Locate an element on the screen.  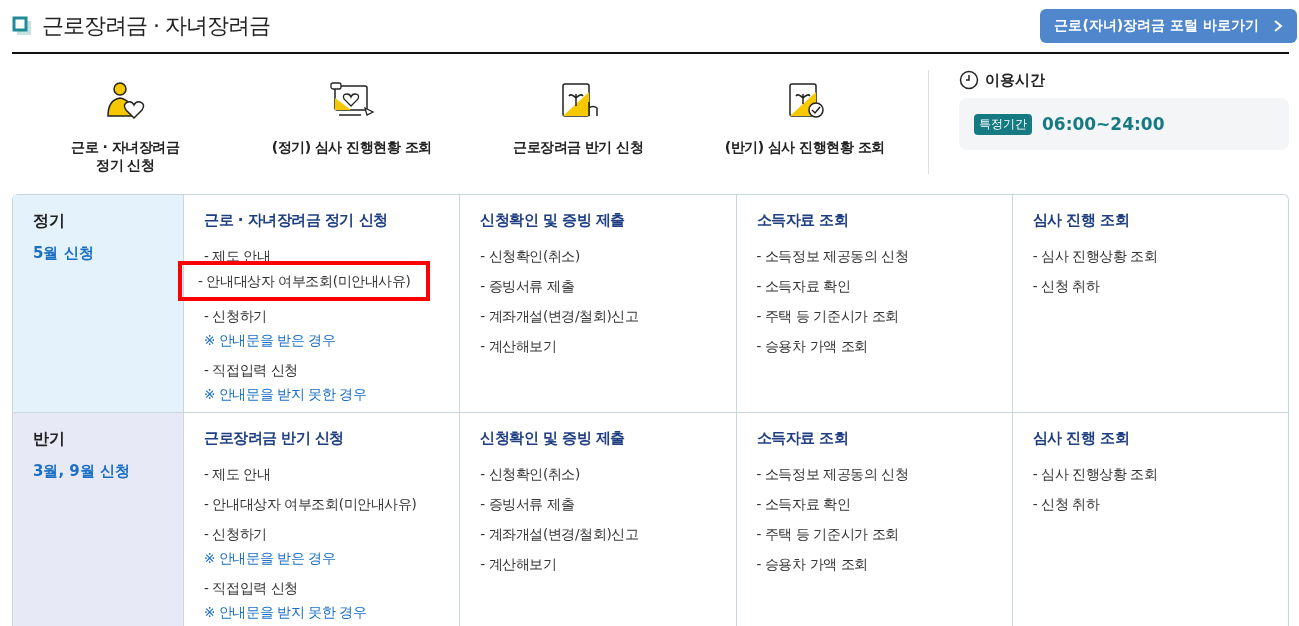
shortcut-link: (반기) 심사 진행현황 조회 is located at coordinates (804, 122).